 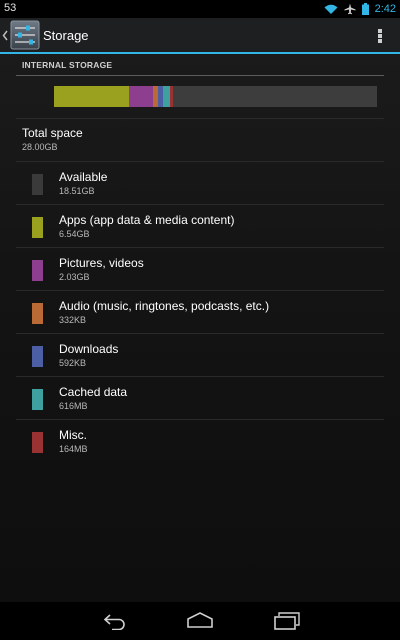 What do you see at coordinates (89, 349) in the screenshot?
I see `storage-item-label: Downloads` at bounding box center [89, 349].